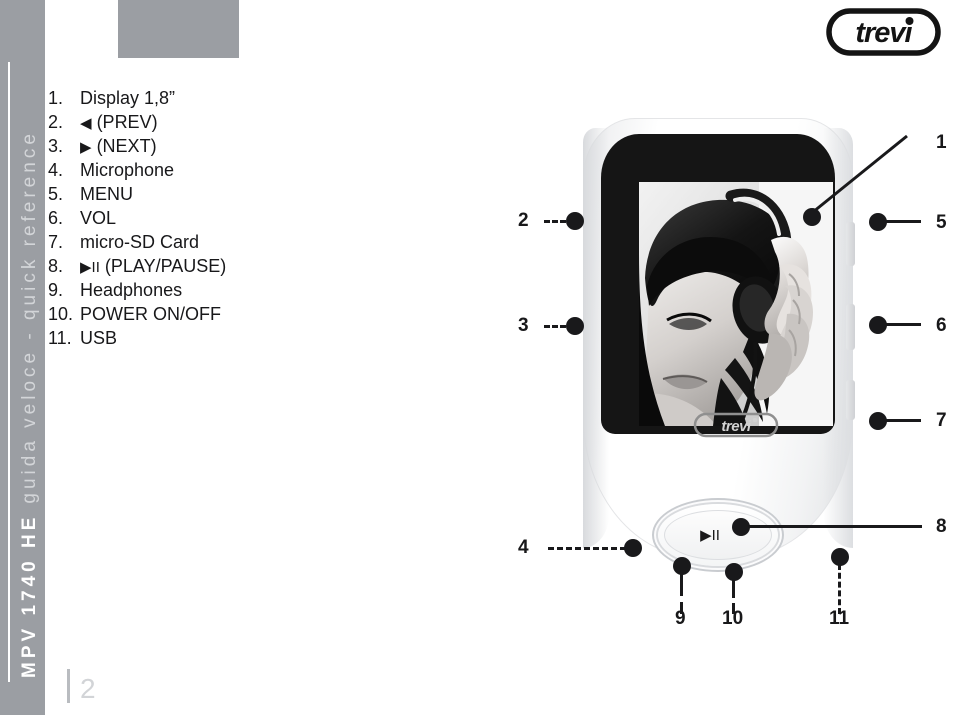 The height and width of the screenshot is (715, 959). What do you see at coordinates (56, 170) in the screenshot?
I see `list-item-number: 4.` at bounding box center [56, 170].